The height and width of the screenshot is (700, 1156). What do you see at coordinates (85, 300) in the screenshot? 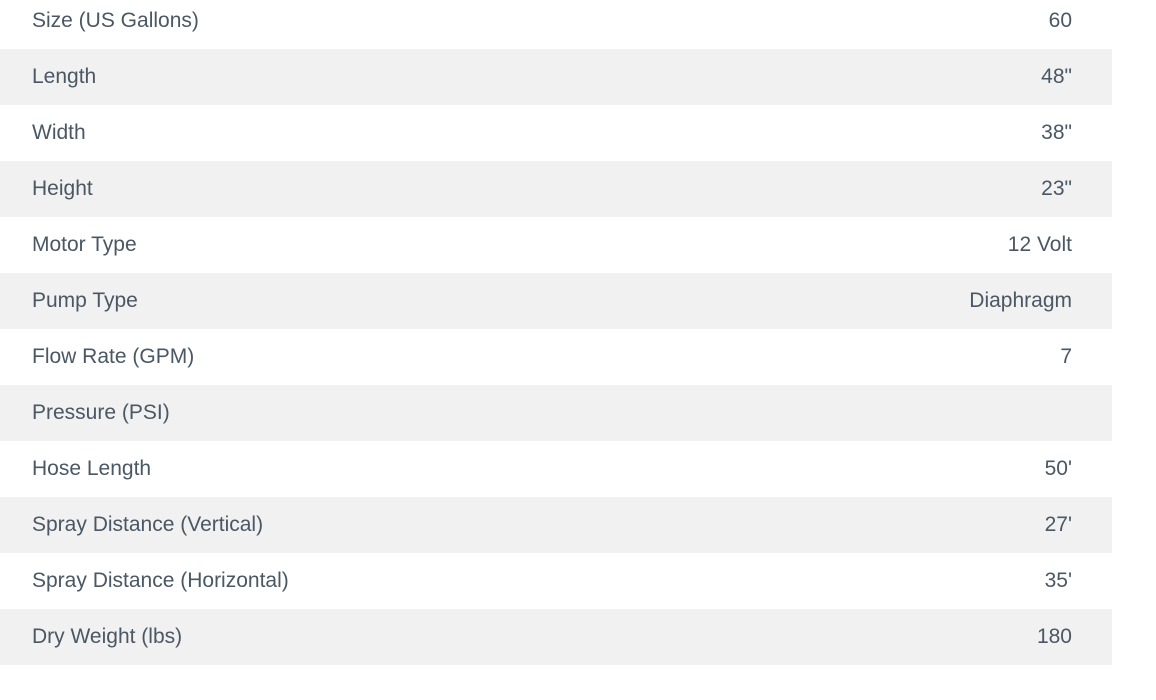
I see `spec-label: Pump Type` at bounding box center [85, 300].